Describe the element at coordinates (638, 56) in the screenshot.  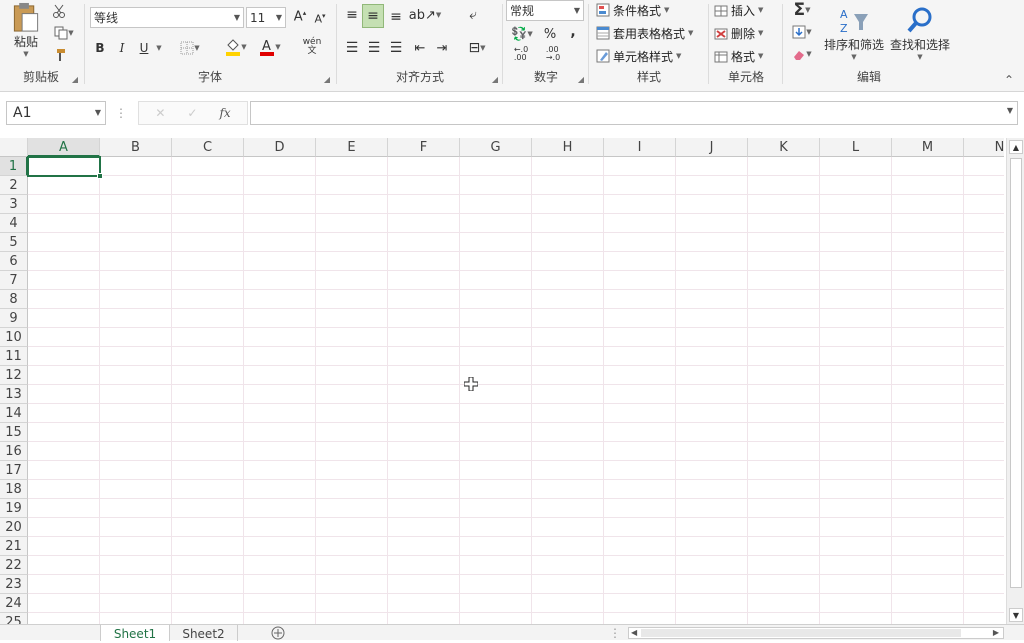
I see `cell-styles-button: 单元格样式 ▼` at that location.